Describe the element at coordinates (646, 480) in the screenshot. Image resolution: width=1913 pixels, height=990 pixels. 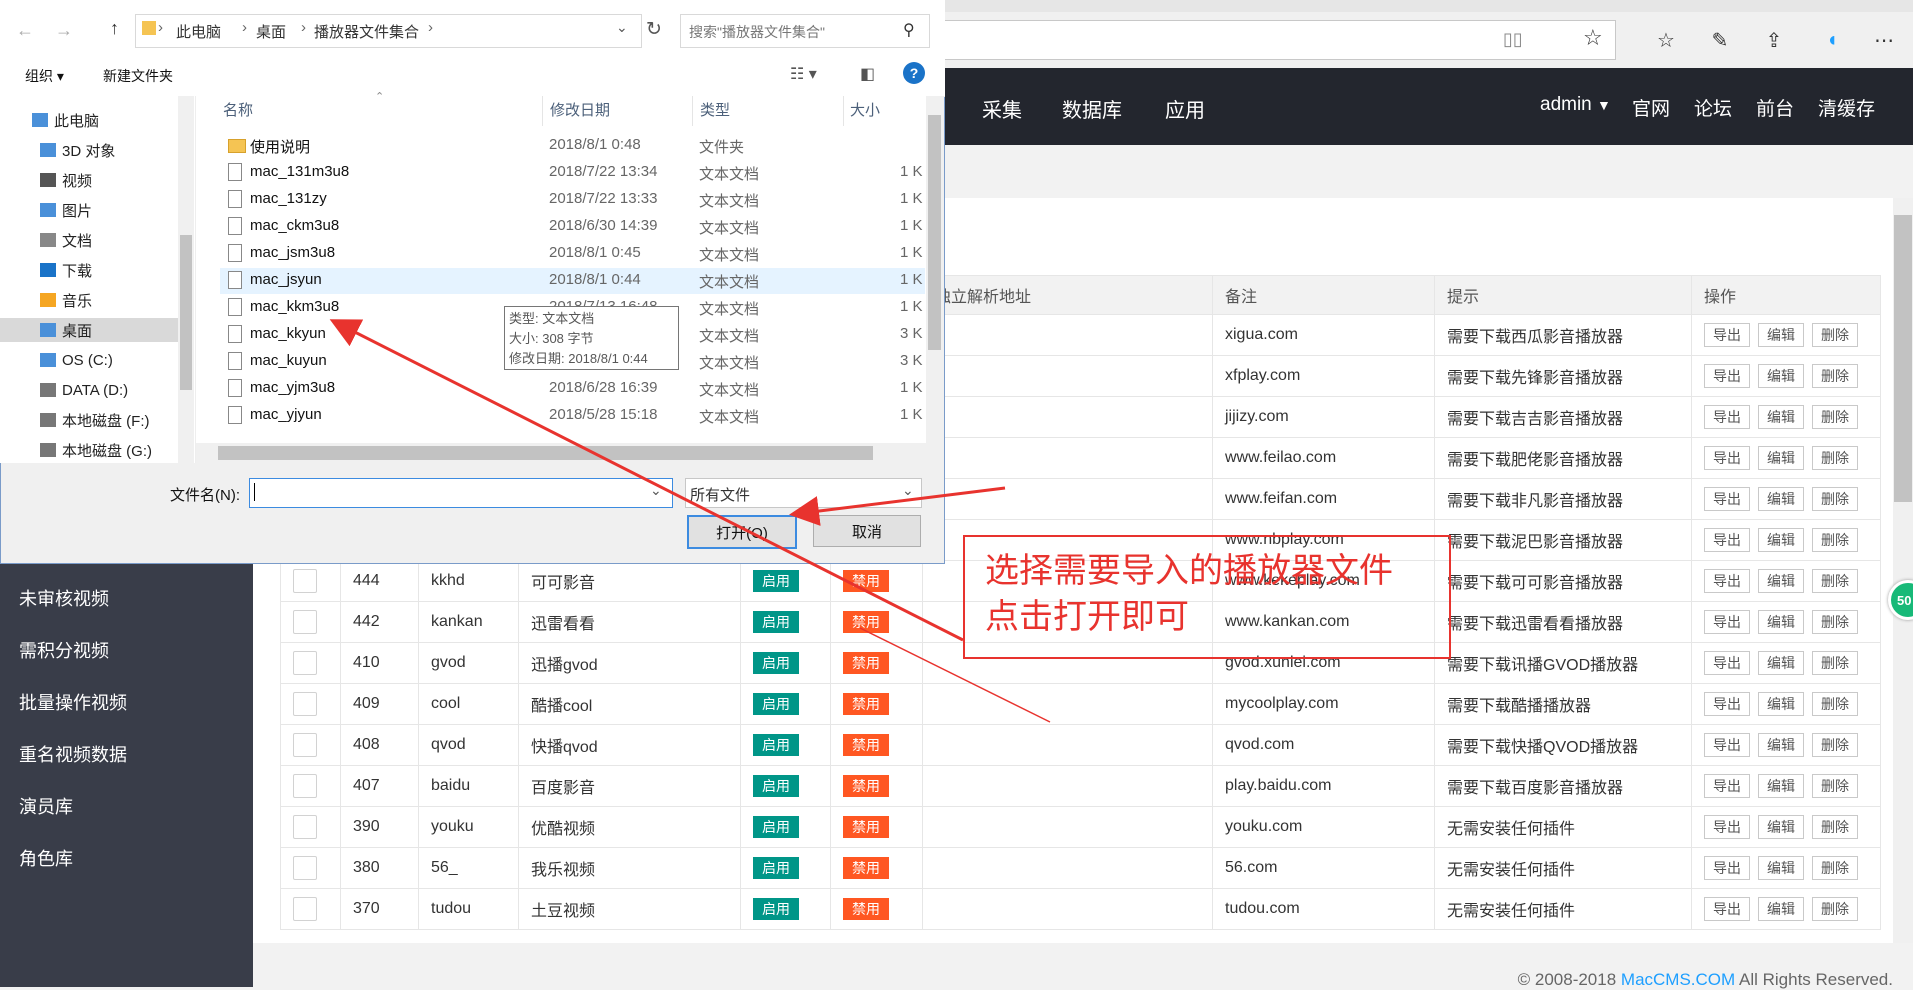
I see `arrow-to-file` at that location.